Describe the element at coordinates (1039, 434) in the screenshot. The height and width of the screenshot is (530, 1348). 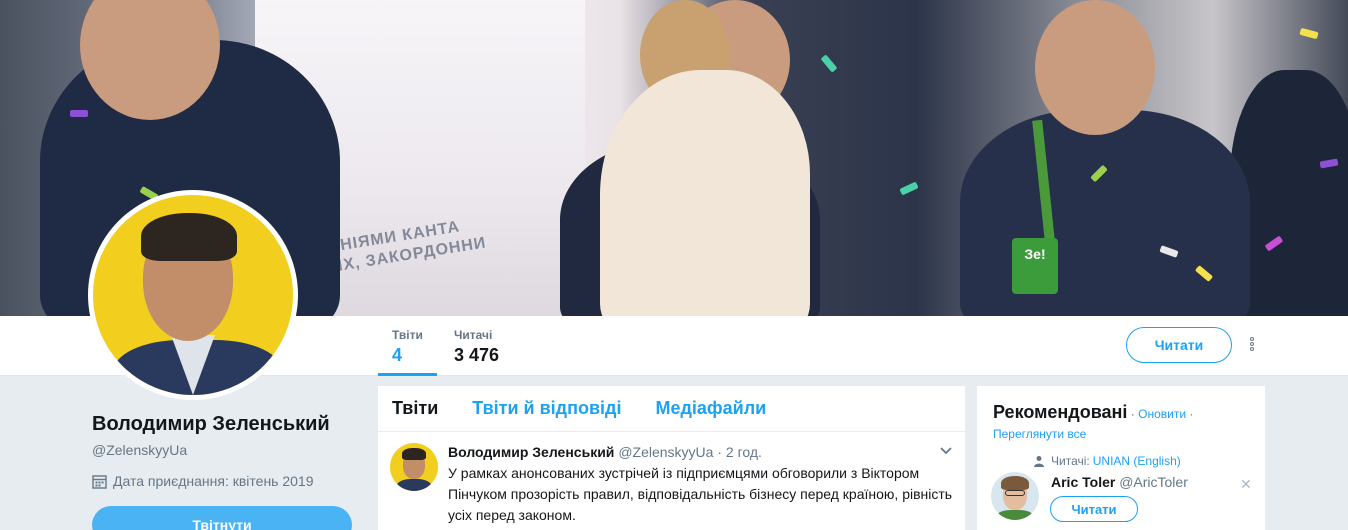
I see `view-all-link: Переглянути все` at that location.